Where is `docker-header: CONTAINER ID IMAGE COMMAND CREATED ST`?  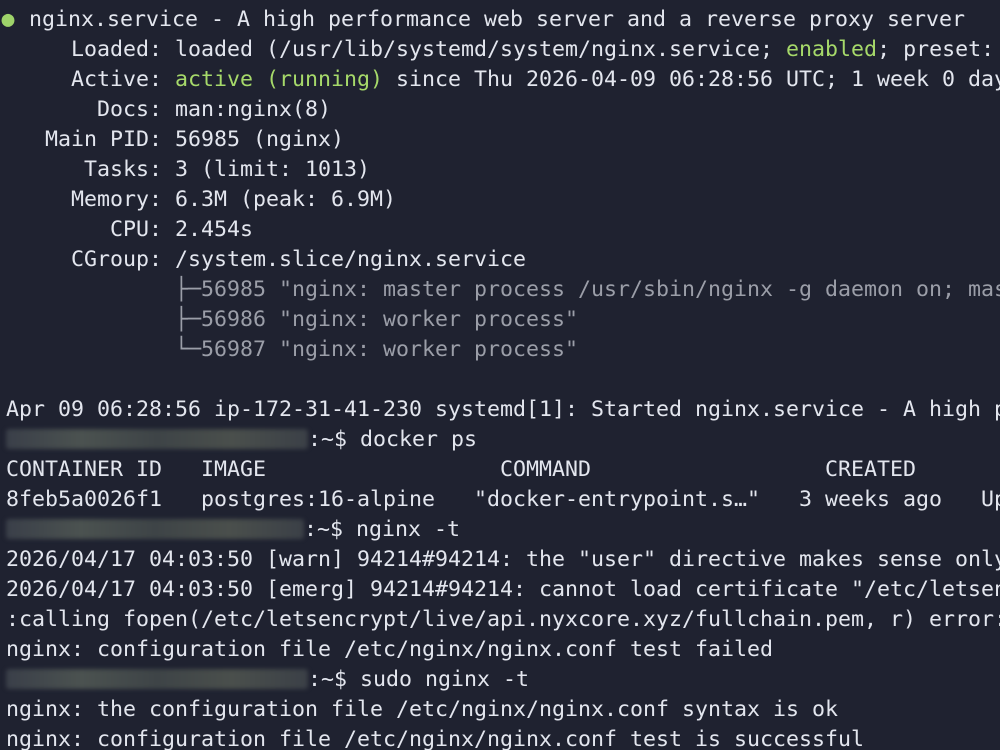
docker-header: CONTAINER ID IMAGE COMMAND CREATED ST is located at coordinates (503, 469).